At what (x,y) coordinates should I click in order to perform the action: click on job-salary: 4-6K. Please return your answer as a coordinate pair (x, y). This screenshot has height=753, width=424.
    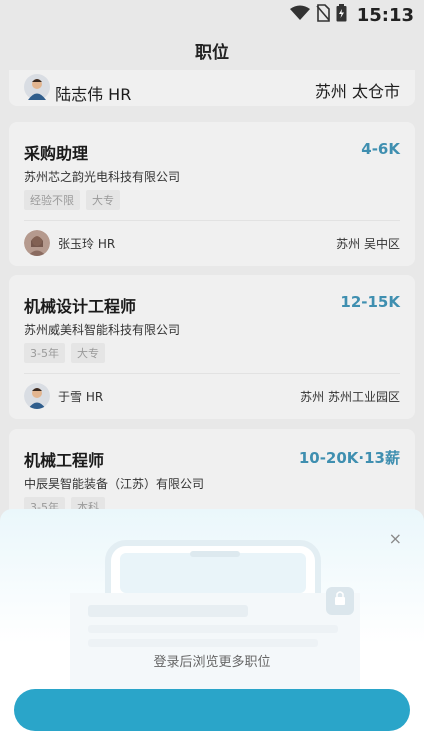
    Looking at the image, I should click on (380, 149).